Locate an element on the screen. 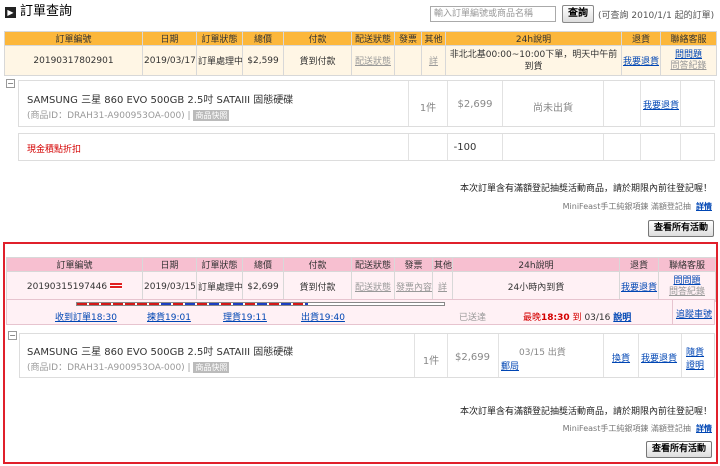 The width and height of the screenshot is (720, 466). search-input: 輸入訂單編號或商品名稱 is located at coordinates (493, 14).